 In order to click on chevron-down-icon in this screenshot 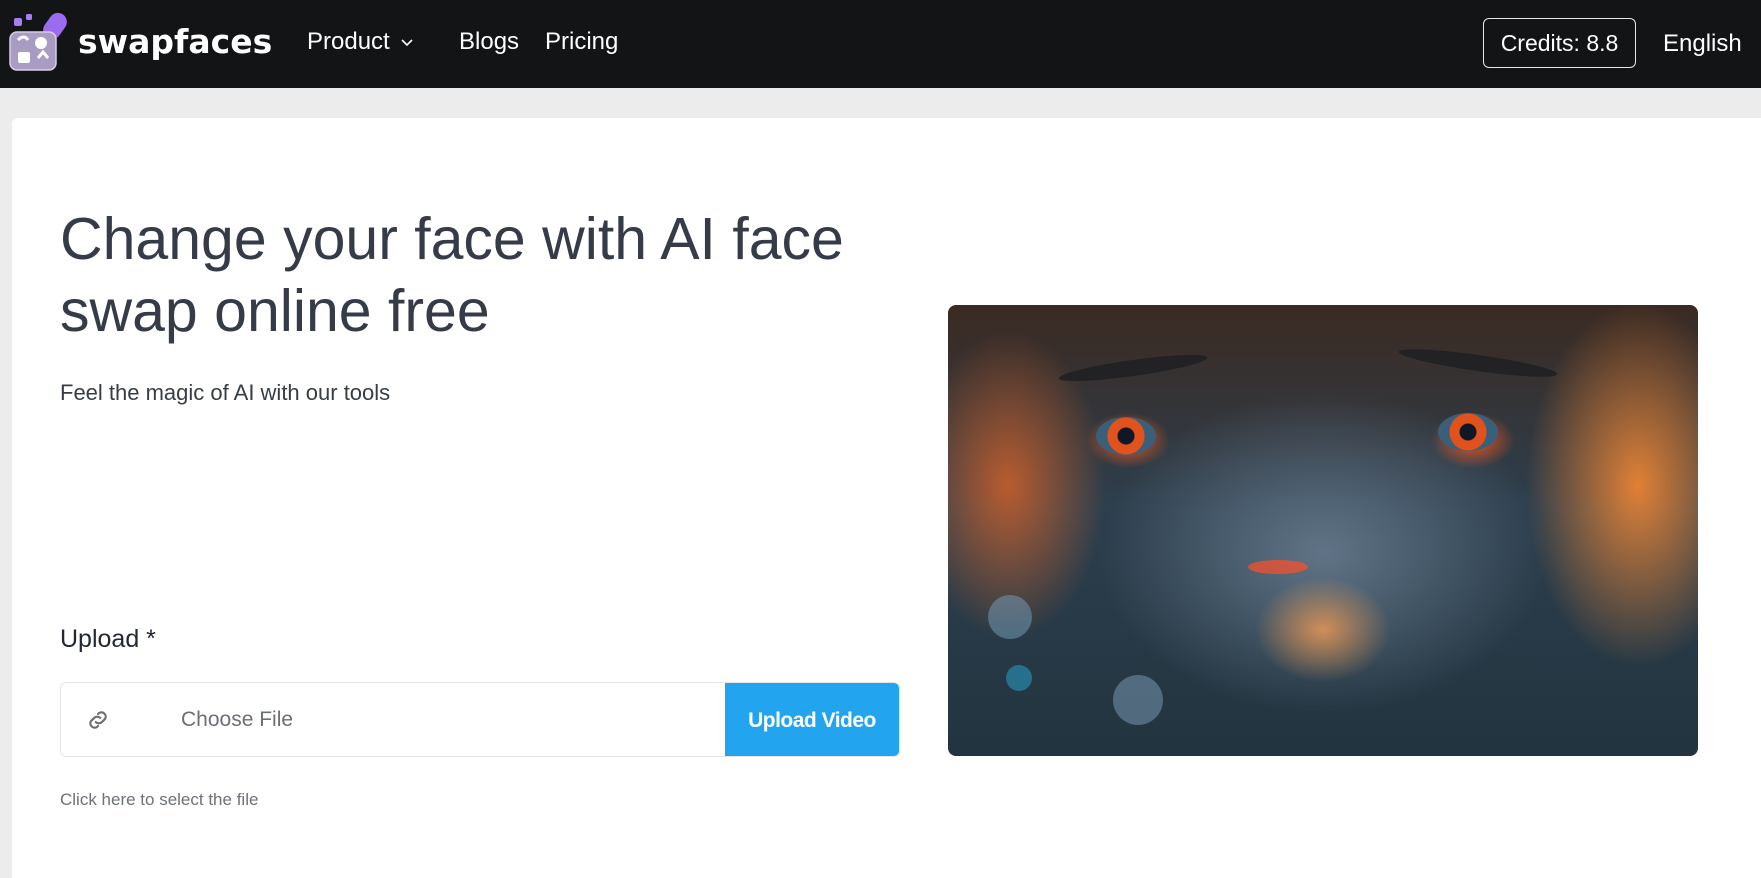, I will do `click(407, 43)`.